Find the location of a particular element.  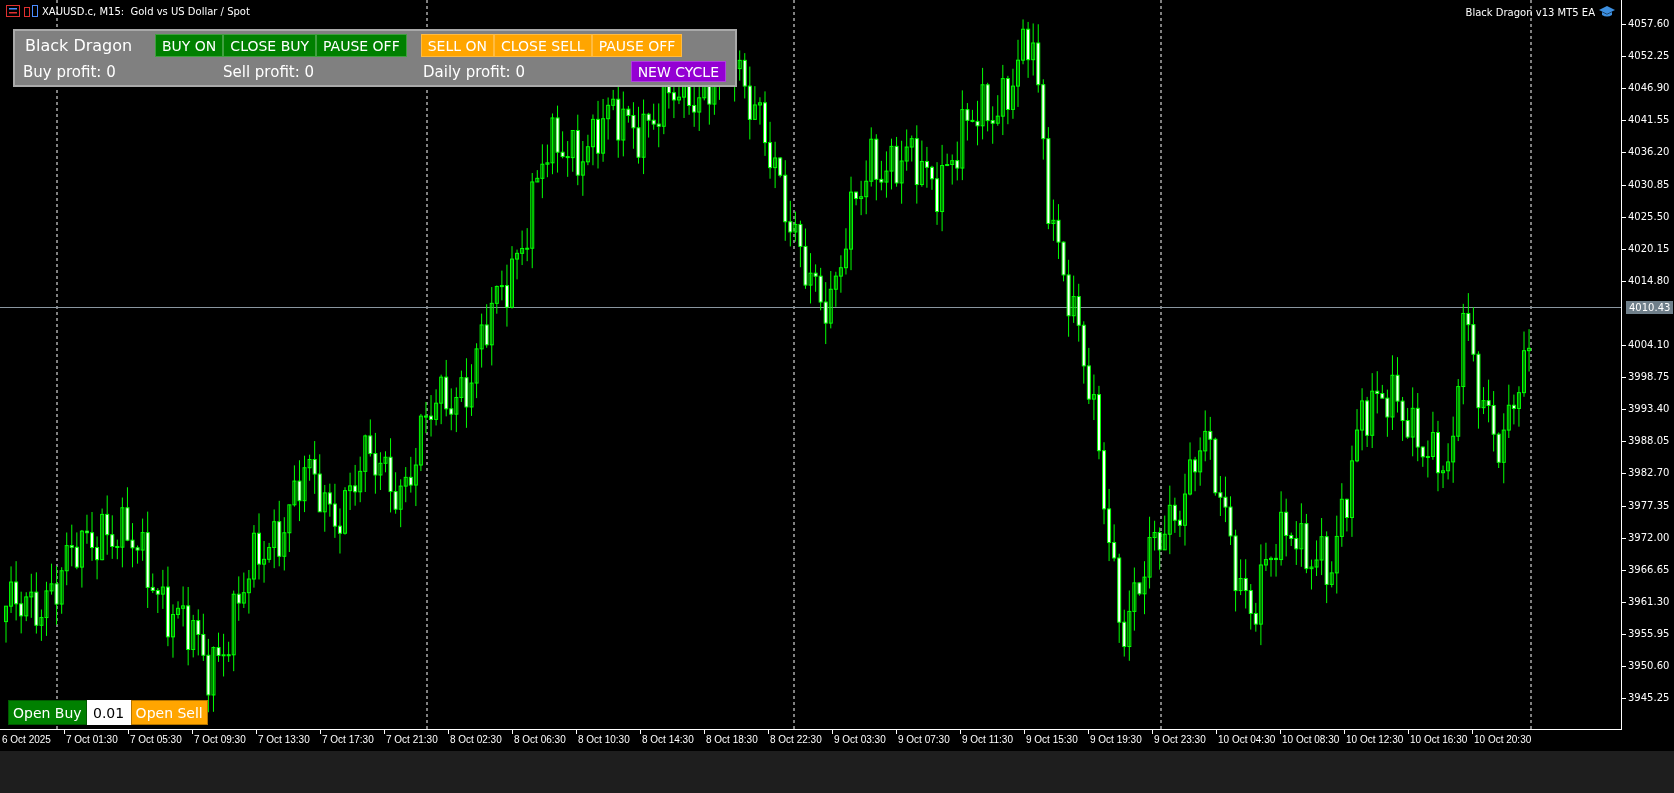

price-label: 4046.90 is located at coordinates (1646, 88).